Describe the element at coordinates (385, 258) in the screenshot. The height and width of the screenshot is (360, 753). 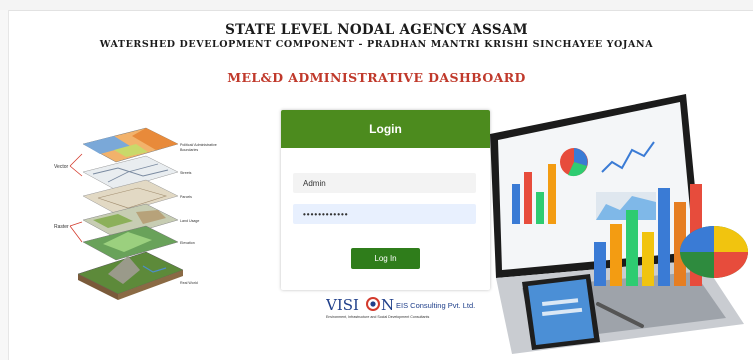
I see `login-button: Log In` at that location.